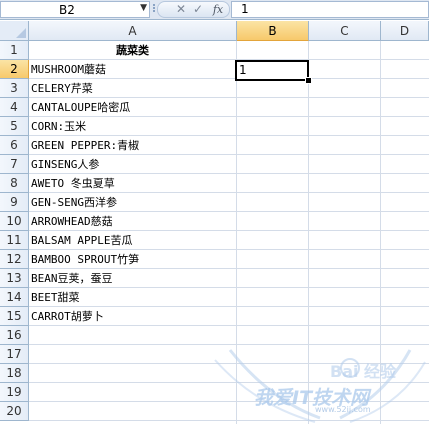 The width and height of the screenshot is (429, 424). Describe the element at coordinates (14, 221) in the screenshot. I see `row-header-10: 10` at that location.